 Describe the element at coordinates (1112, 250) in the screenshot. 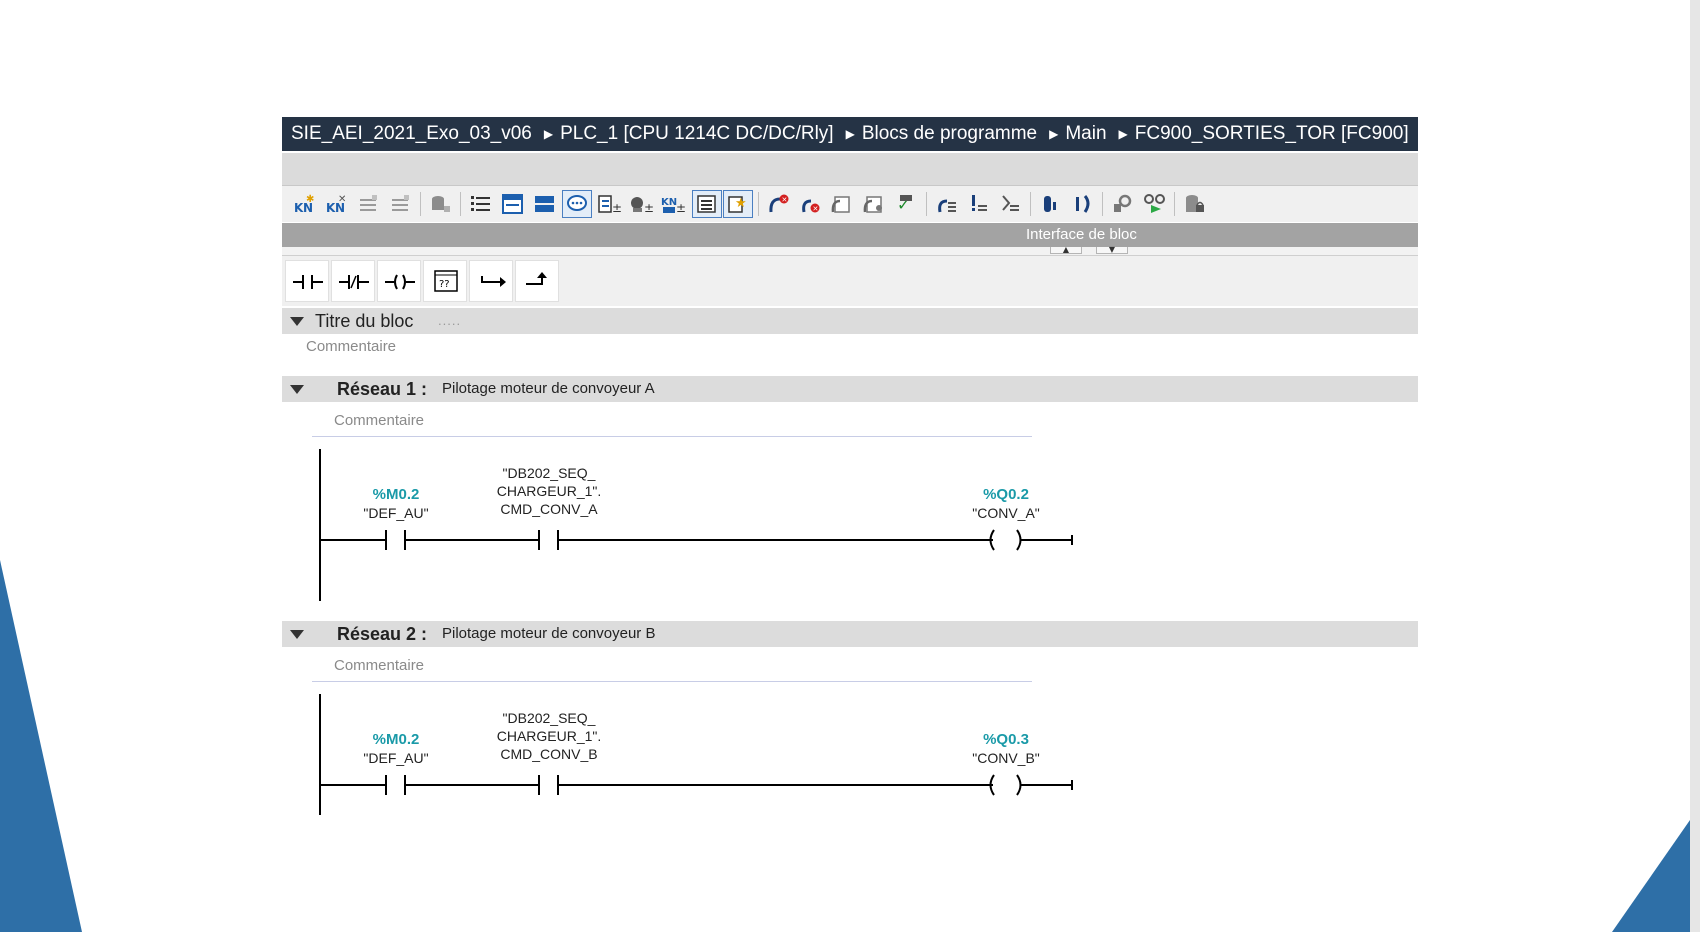

I see `splitter-down-icon: ▼` at that location.